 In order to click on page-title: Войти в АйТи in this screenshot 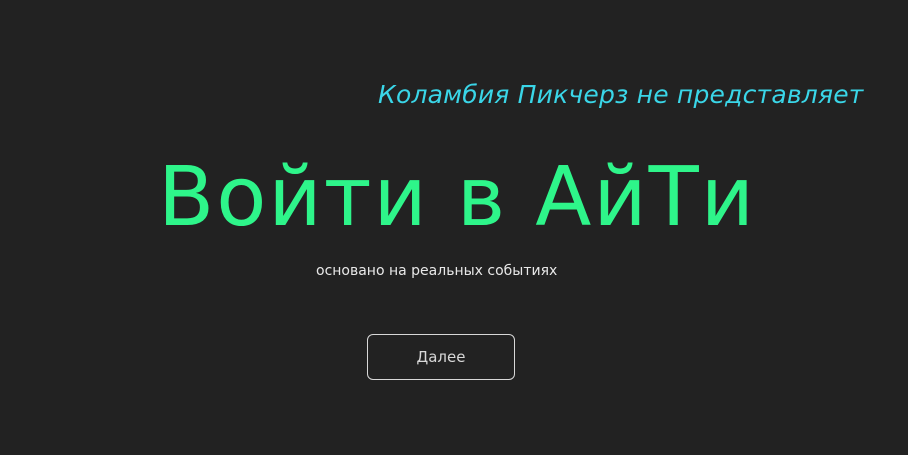, I will do `click(457, 197)`.